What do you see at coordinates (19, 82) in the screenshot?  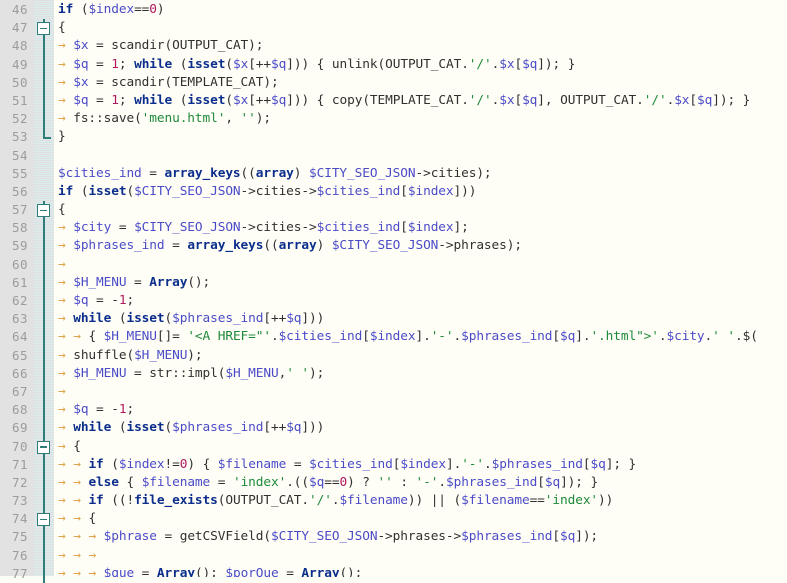 I see `line-number: 50` at bounding box center [19, 82].